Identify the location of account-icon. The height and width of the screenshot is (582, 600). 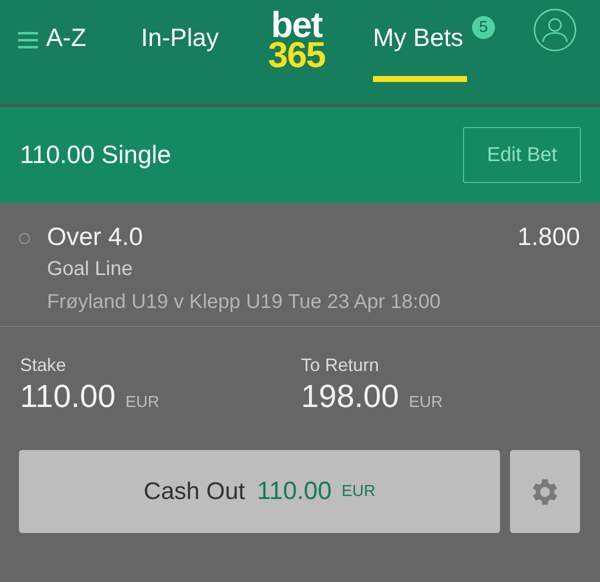
(555, 30).